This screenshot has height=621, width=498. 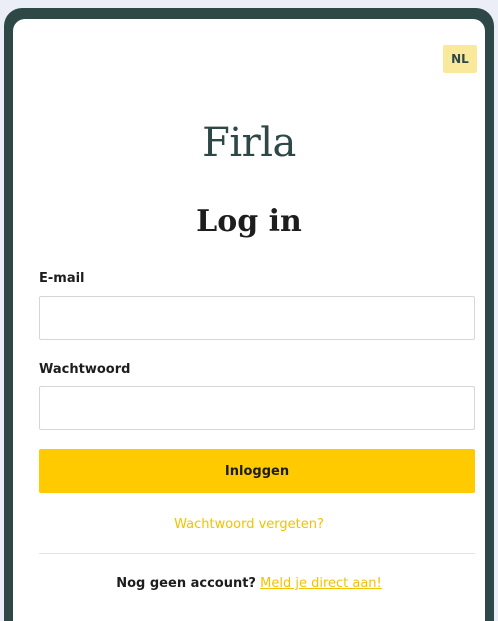 I want to click on email-label: E-mail, so click(x=62, y=278).